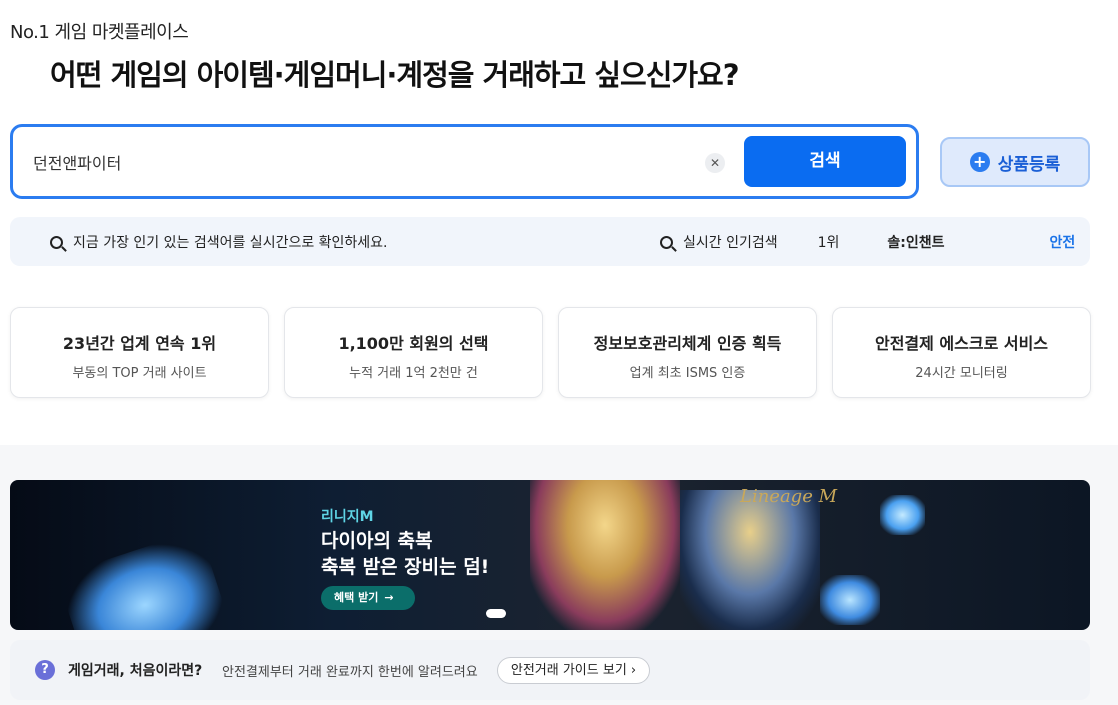  I want to click on banner-cta-button: 혜택 받기 →, so click(368, 598).